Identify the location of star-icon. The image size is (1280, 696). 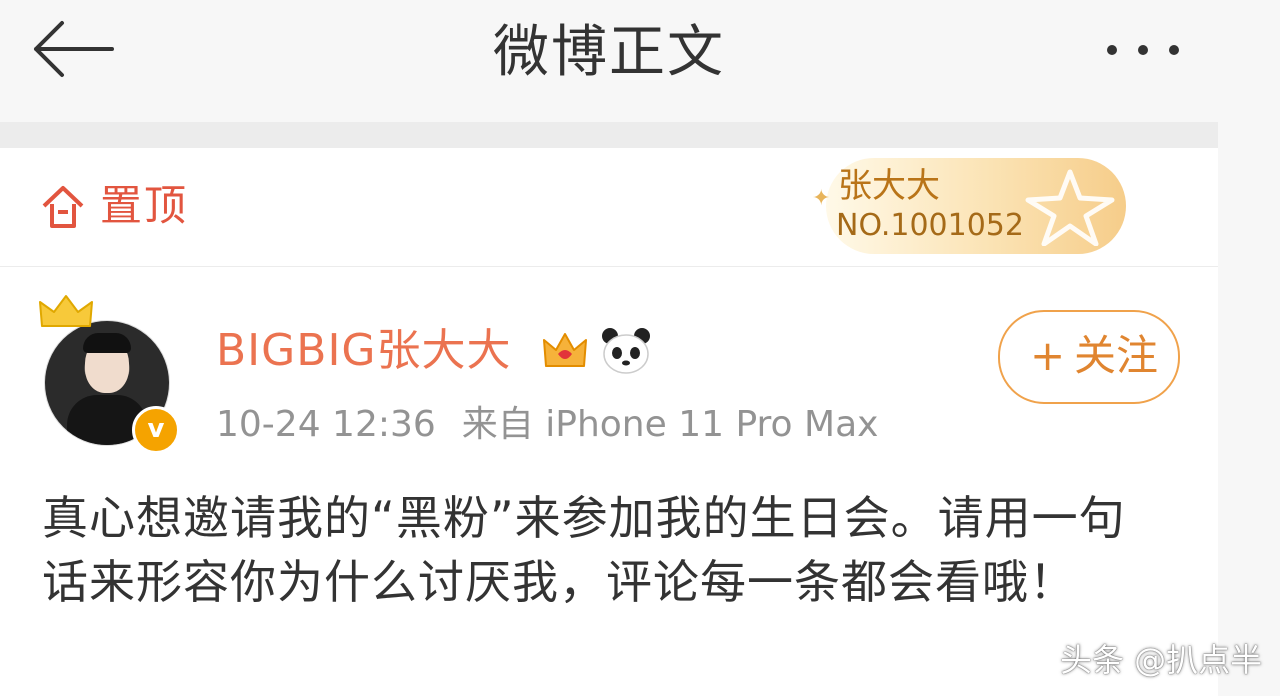
(1070, 207).